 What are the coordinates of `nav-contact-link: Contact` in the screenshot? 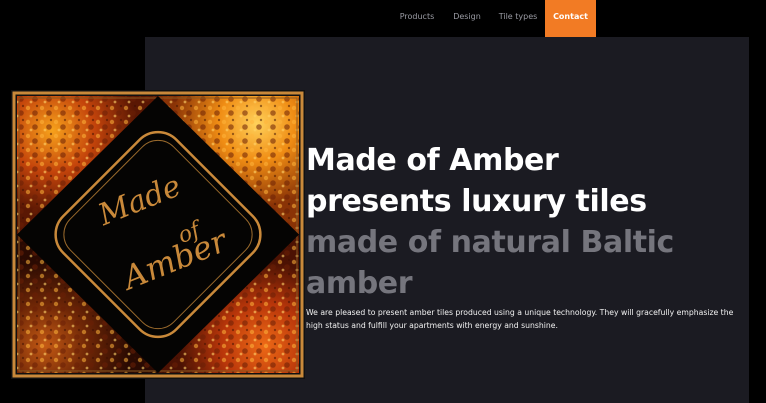 It's located at (570, 18).